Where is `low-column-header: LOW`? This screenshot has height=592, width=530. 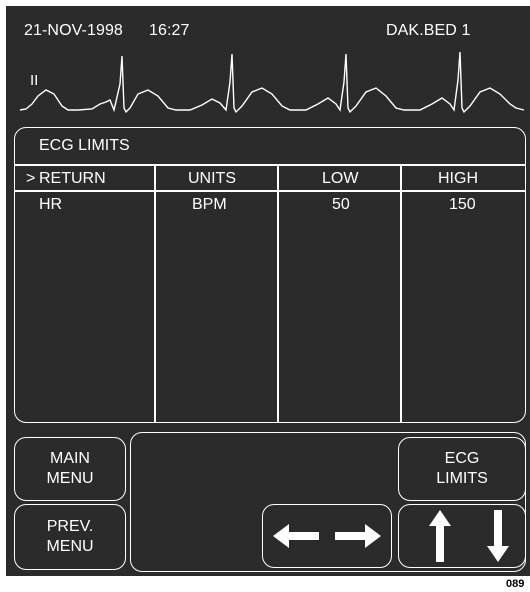
low-column-header: LOW is located at coordinates (340, 178).